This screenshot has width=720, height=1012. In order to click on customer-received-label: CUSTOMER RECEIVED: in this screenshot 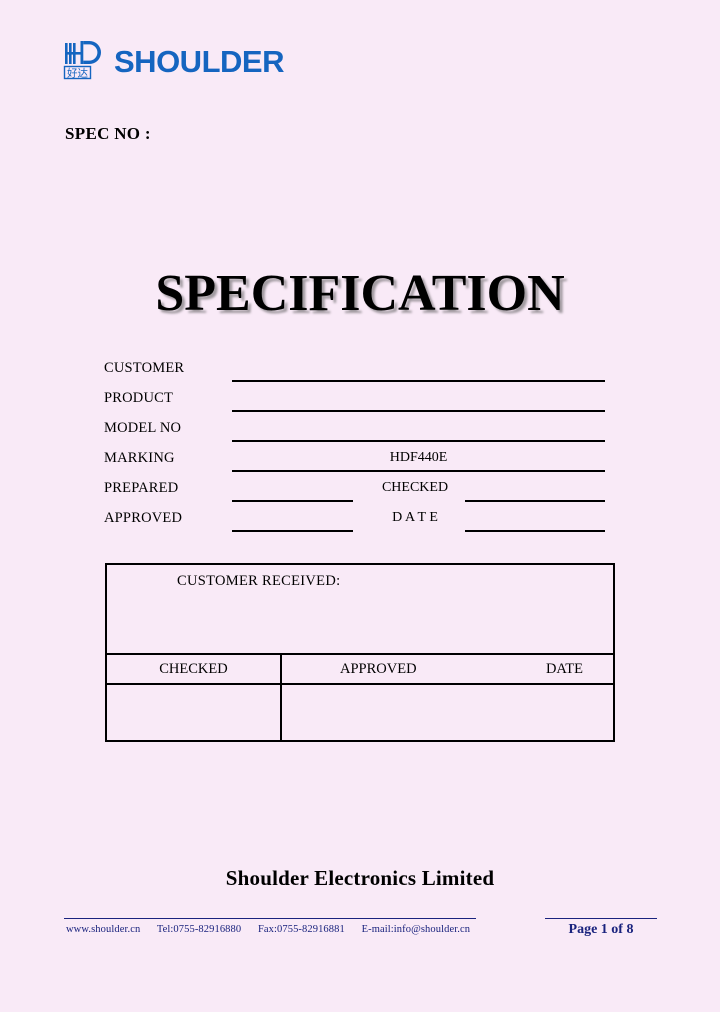, I will do `click(259, 581)`.